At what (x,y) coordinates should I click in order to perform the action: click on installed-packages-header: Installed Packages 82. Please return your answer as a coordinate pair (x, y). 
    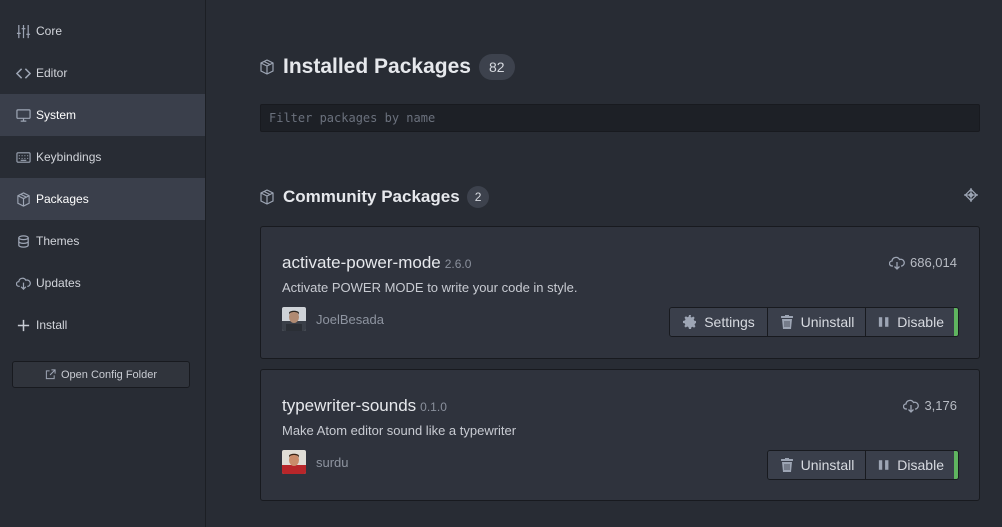
    Looking at the image, I should click on (387, 67).